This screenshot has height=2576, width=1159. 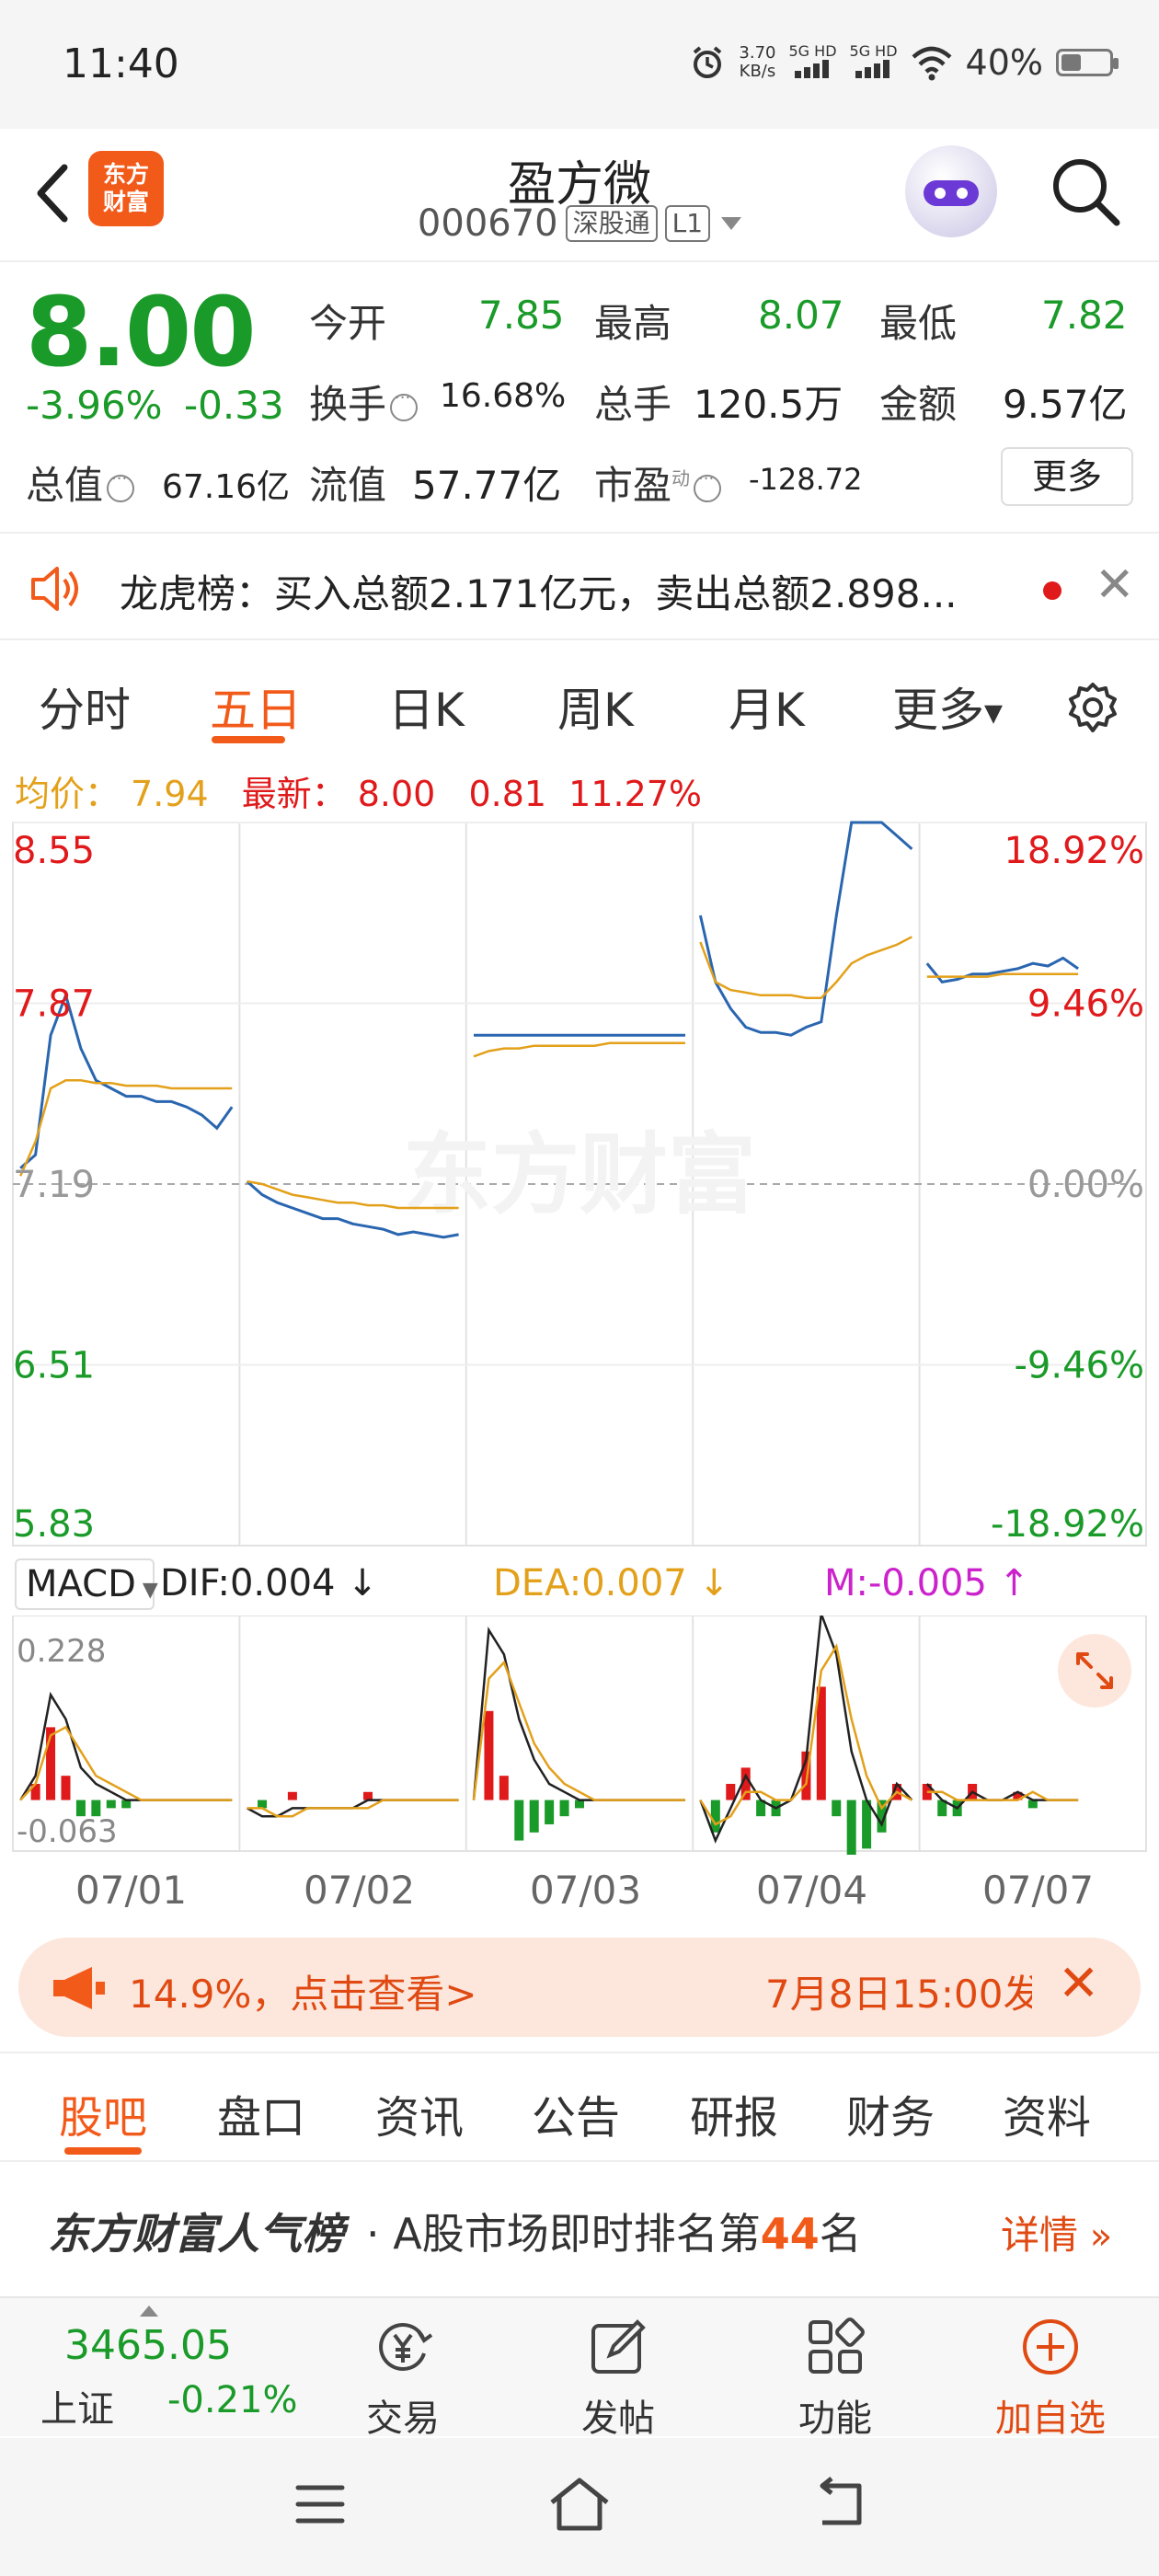 What do you see at coordinates (618, 2419) in the screenshot?
I see `post-label: 发帖` at bounding box center [618, 2419].